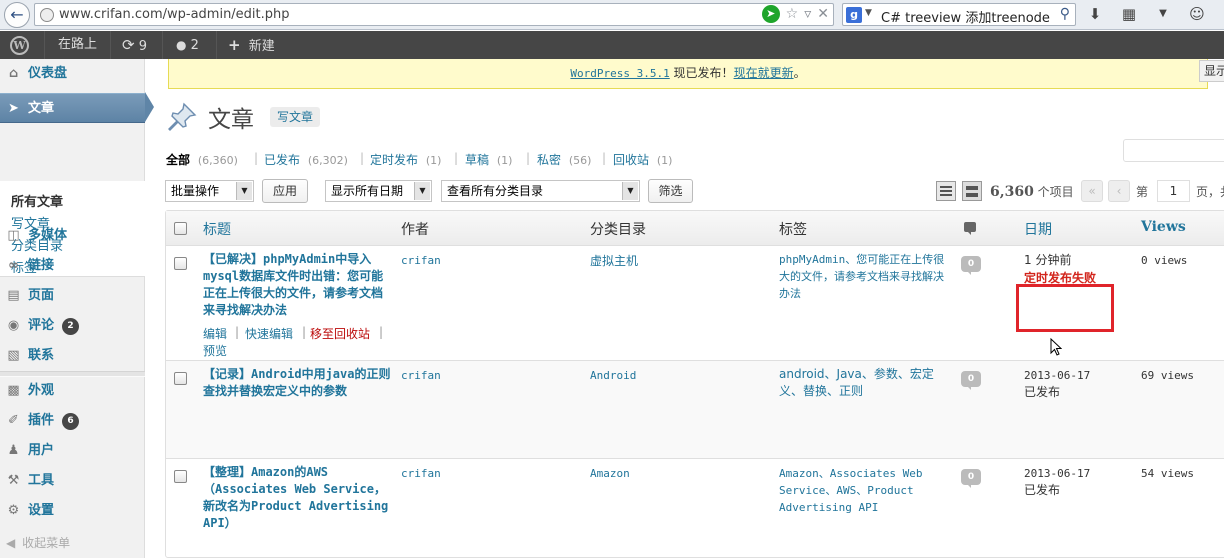 The width and height of the screenshot is (1224, 558). Describe the element at coordinates (504, 160) in the screenshot. I see `filter-drafts-count: (1)` at that location.